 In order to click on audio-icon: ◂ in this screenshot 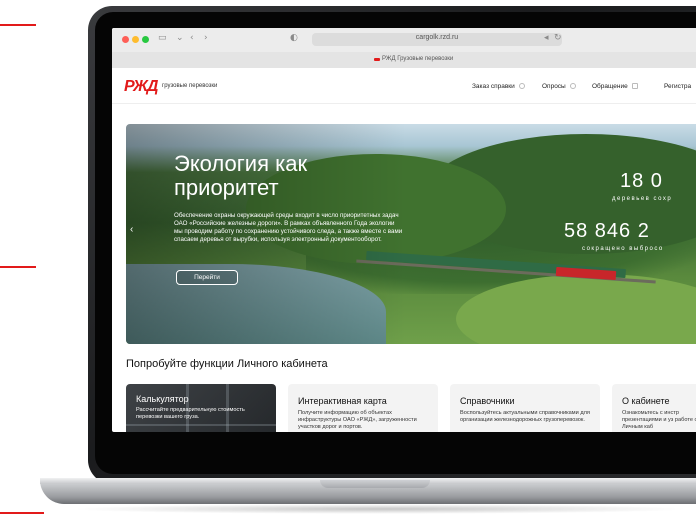, I will do `click(546, 38)`.